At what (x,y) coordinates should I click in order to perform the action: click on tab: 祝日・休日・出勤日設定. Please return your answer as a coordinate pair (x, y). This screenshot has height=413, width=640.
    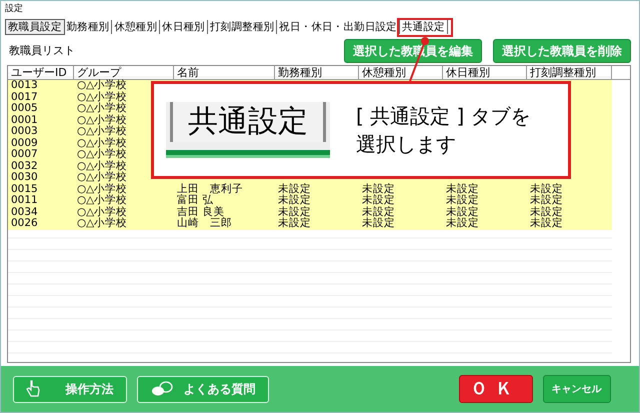
    Looking at the image, I should click on (338, 27).